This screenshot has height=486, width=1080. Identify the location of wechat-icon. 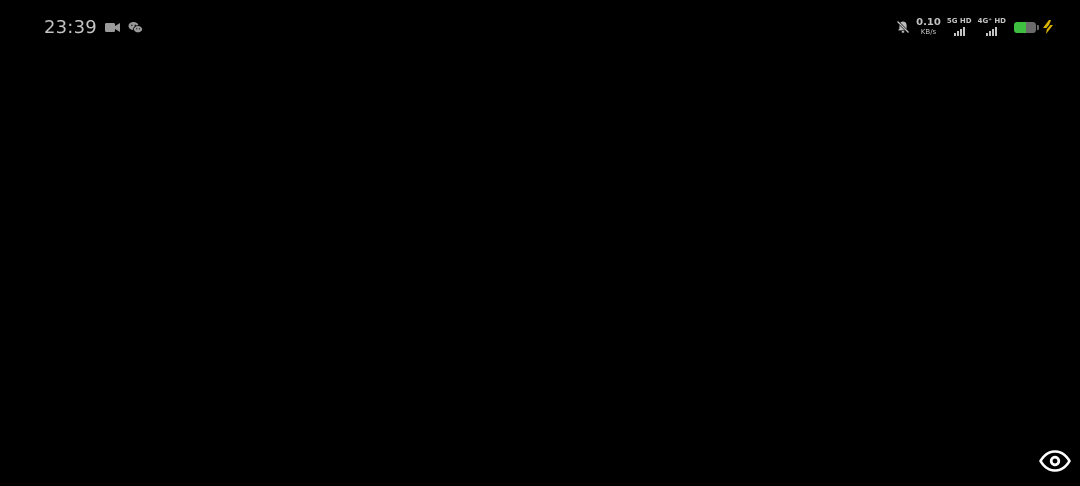
(135, 27).